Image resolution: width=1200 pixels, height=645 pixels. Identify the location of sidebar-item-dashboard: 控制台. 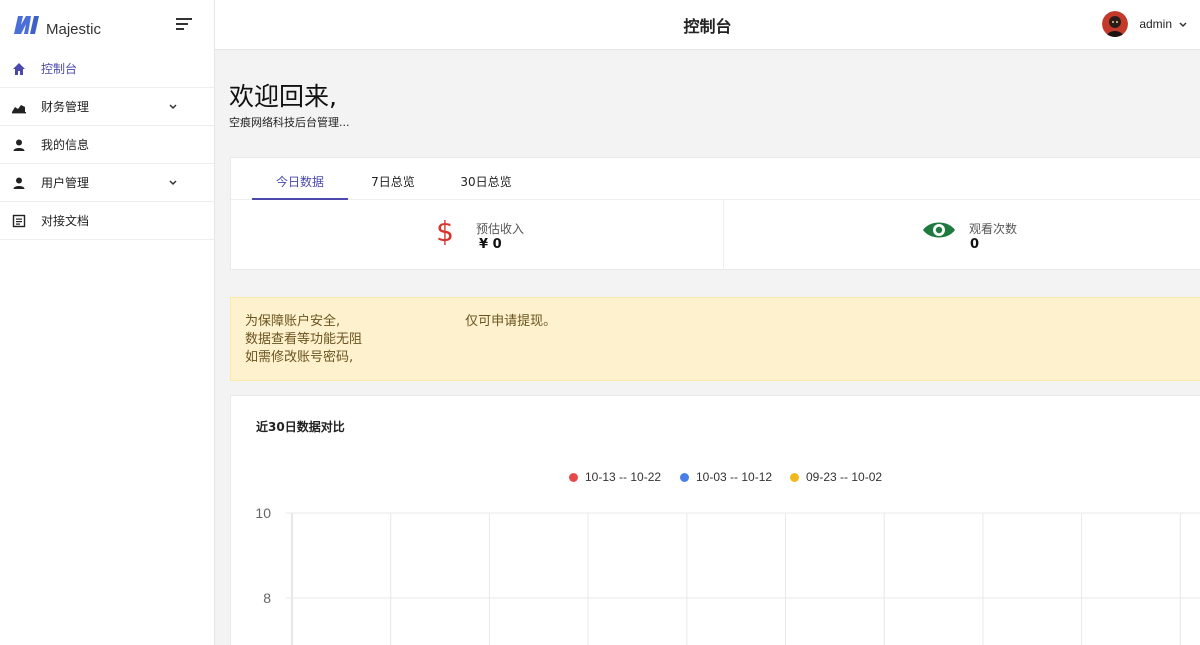
(107, 69).